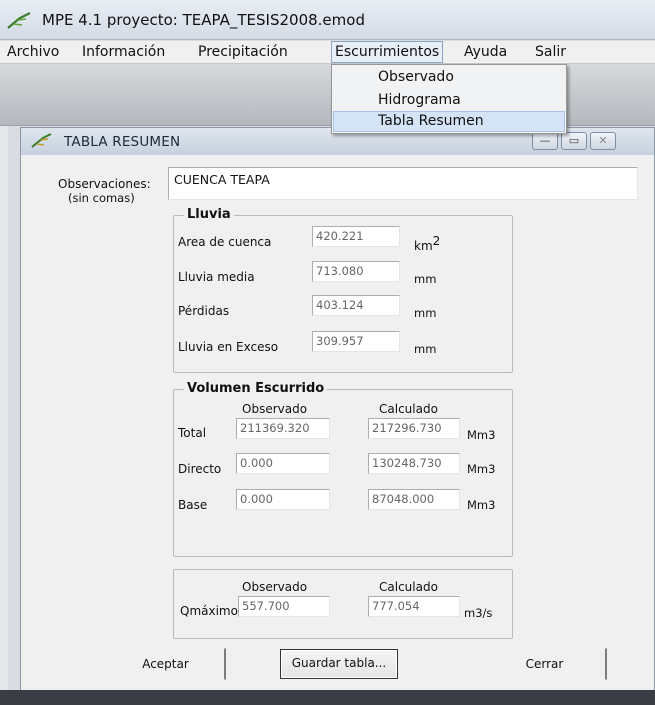  Describe the element at coordinates (327, 697) in the screenshot. I see `bottom-edge` at that location.